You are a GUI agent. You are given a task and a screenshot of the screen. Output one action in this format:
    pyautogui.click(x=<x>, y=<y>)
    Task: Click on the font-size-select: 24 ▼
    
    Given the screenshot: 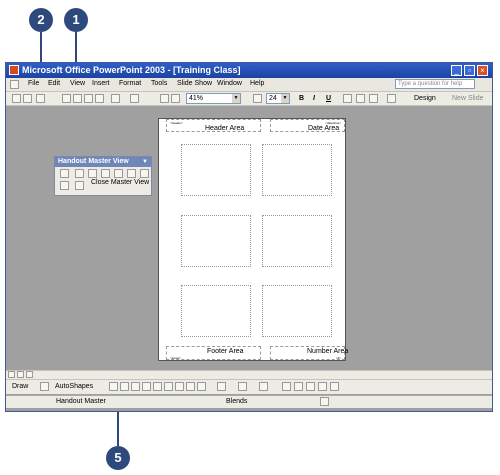 What is the action you would take?
    pyautogui.click(x=278, y=98)
    